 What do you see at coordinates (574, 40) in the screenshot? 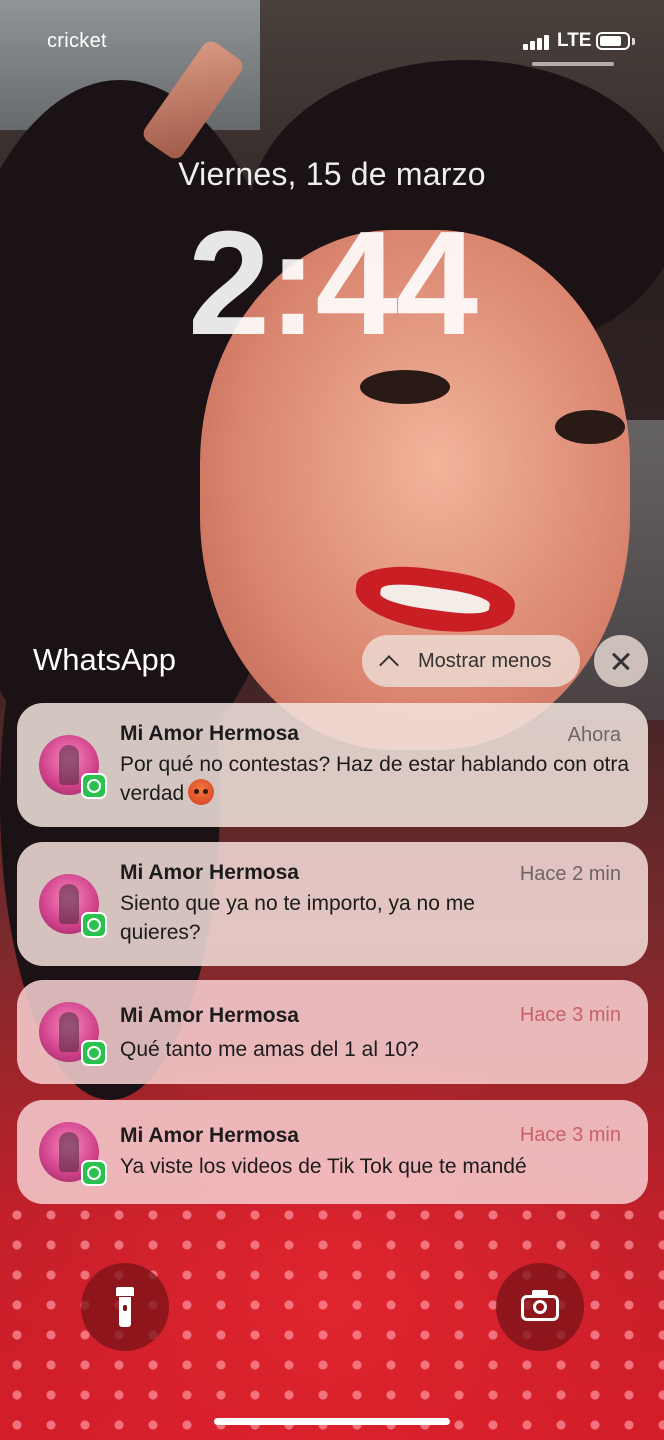
I see `network-type: LTE` at bounding box center [574, 40].